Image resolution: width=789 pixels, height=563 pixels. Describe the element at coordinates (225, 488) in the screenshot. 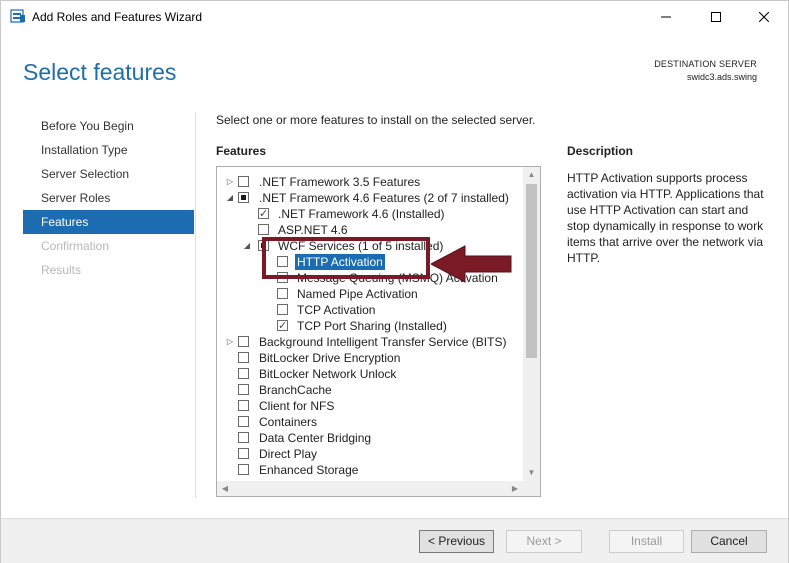

I see `scroll-left-icon: ◀` at that location.